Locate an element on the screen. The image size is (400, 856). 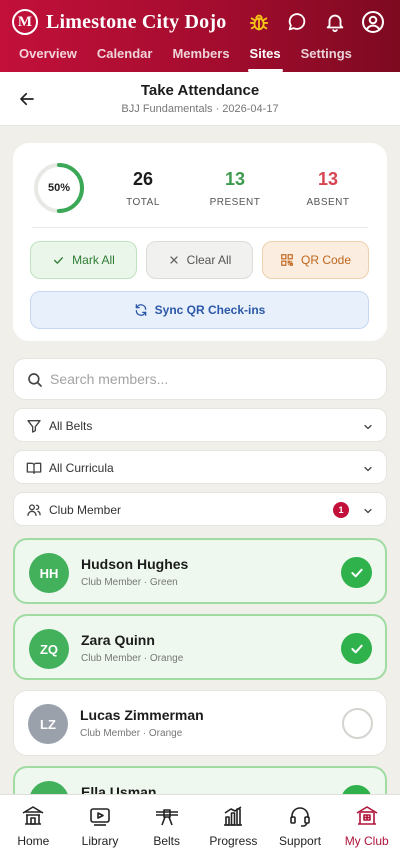
member-row: ZQ Zara Quinn Club Member · Orange is located at coordinates (200, 647).